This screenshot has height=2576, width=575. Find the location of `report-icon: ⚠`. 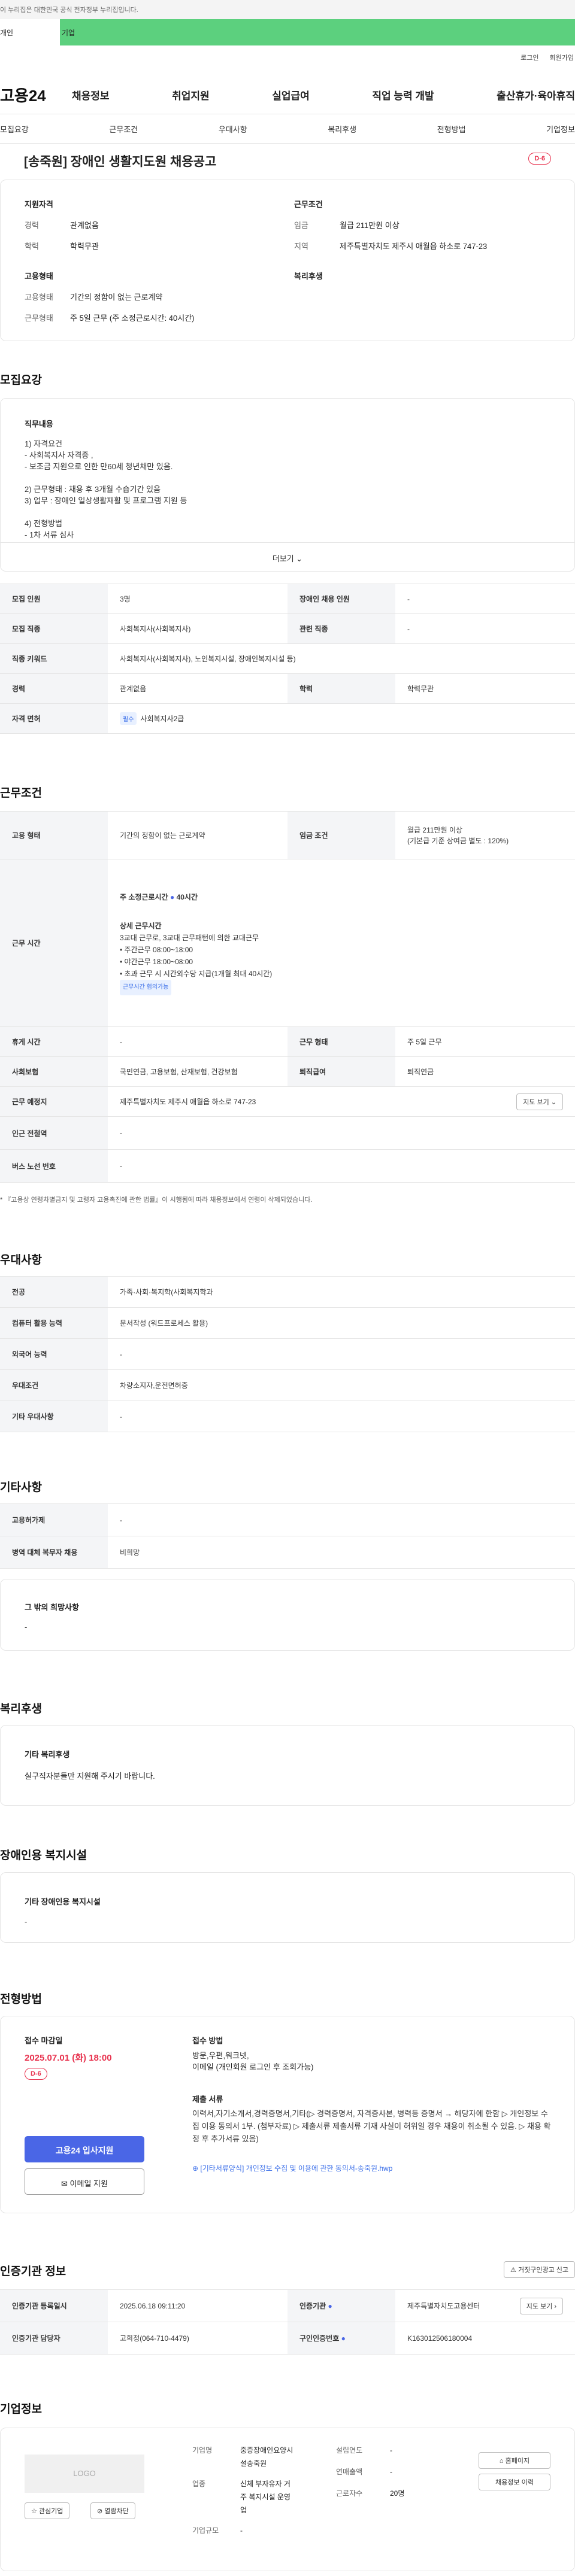

report-icon: ⚠ is located at coordinates (513, 2270).